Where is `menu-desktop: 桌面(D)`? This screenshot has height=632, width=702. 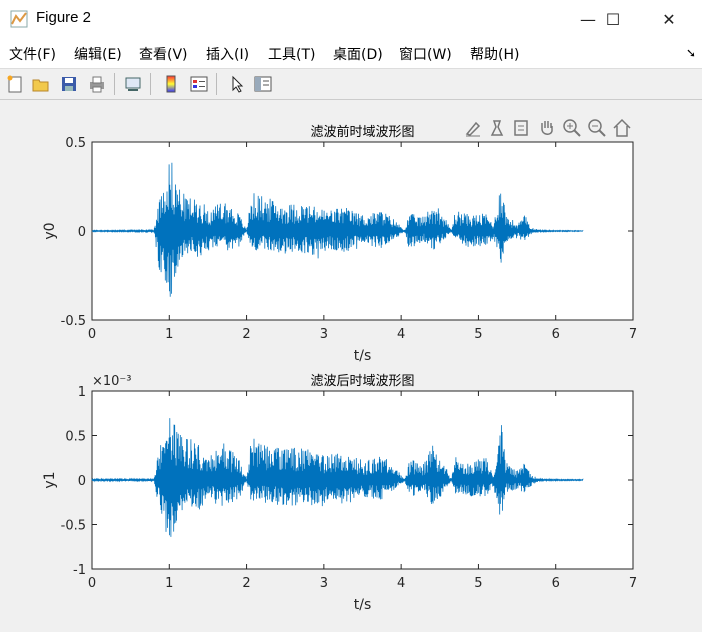 menu-desktop: 桌面(D) is located at coordinates (358, 54).